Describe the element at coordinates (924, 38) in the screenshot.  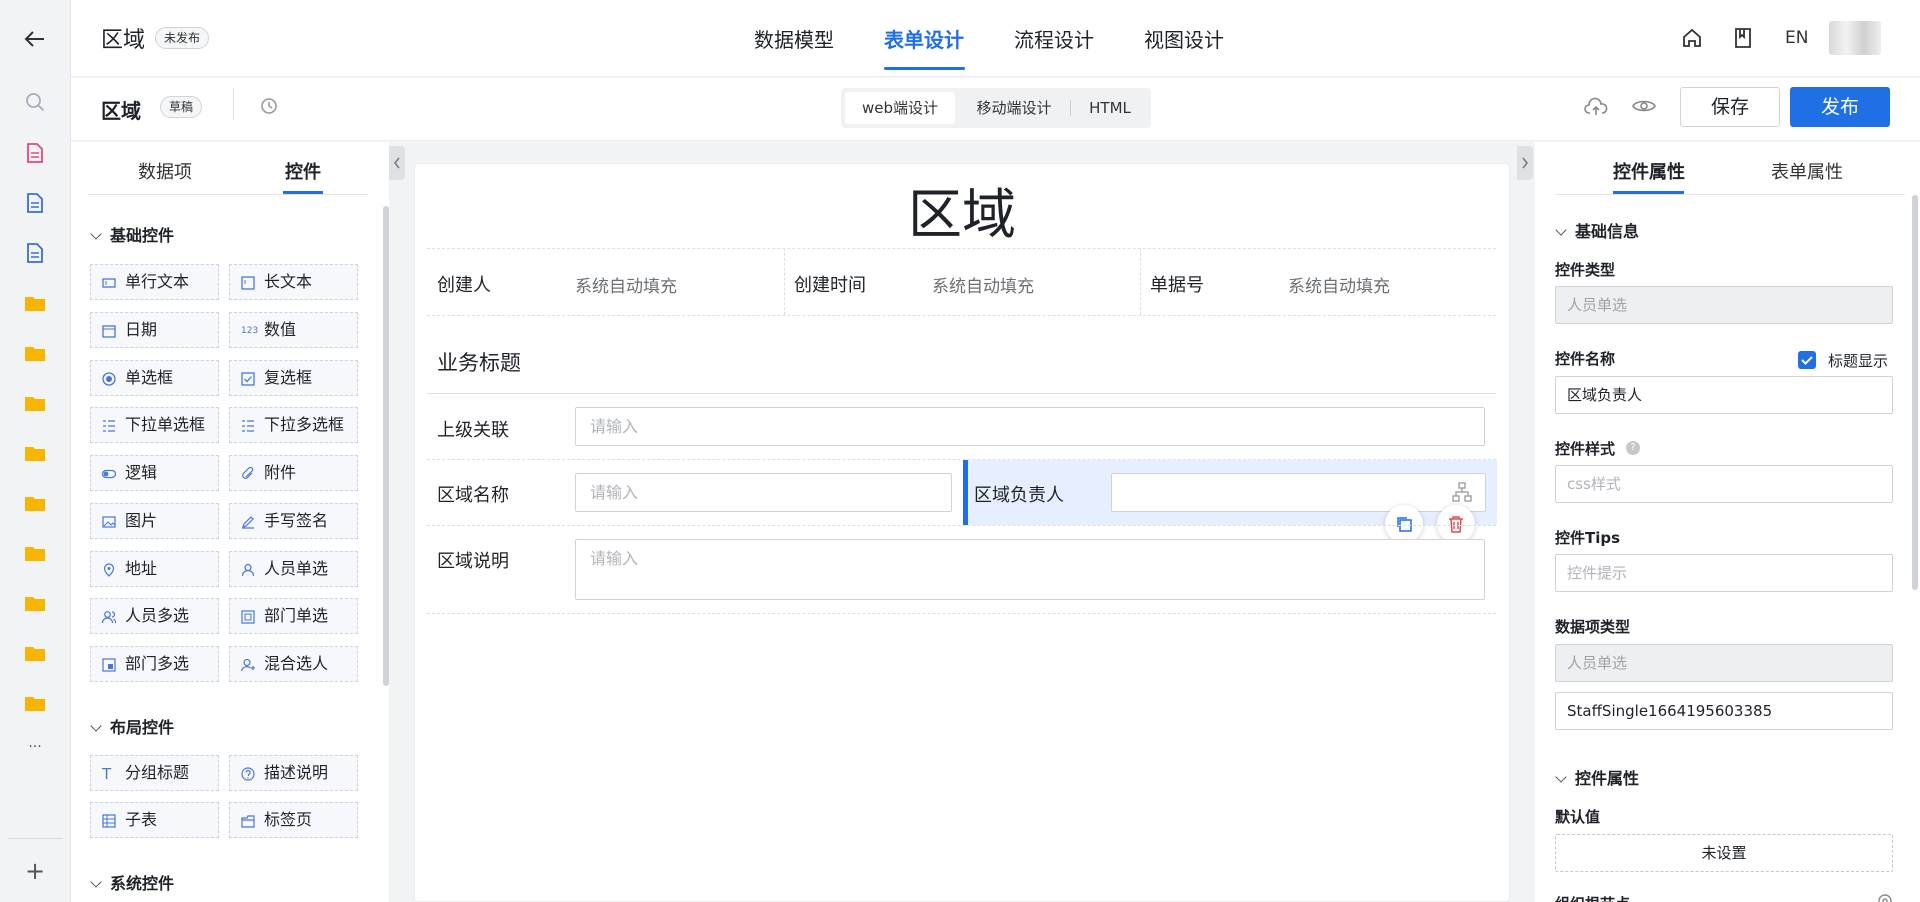
I see `tab-form-design: 表单设计` at that location.